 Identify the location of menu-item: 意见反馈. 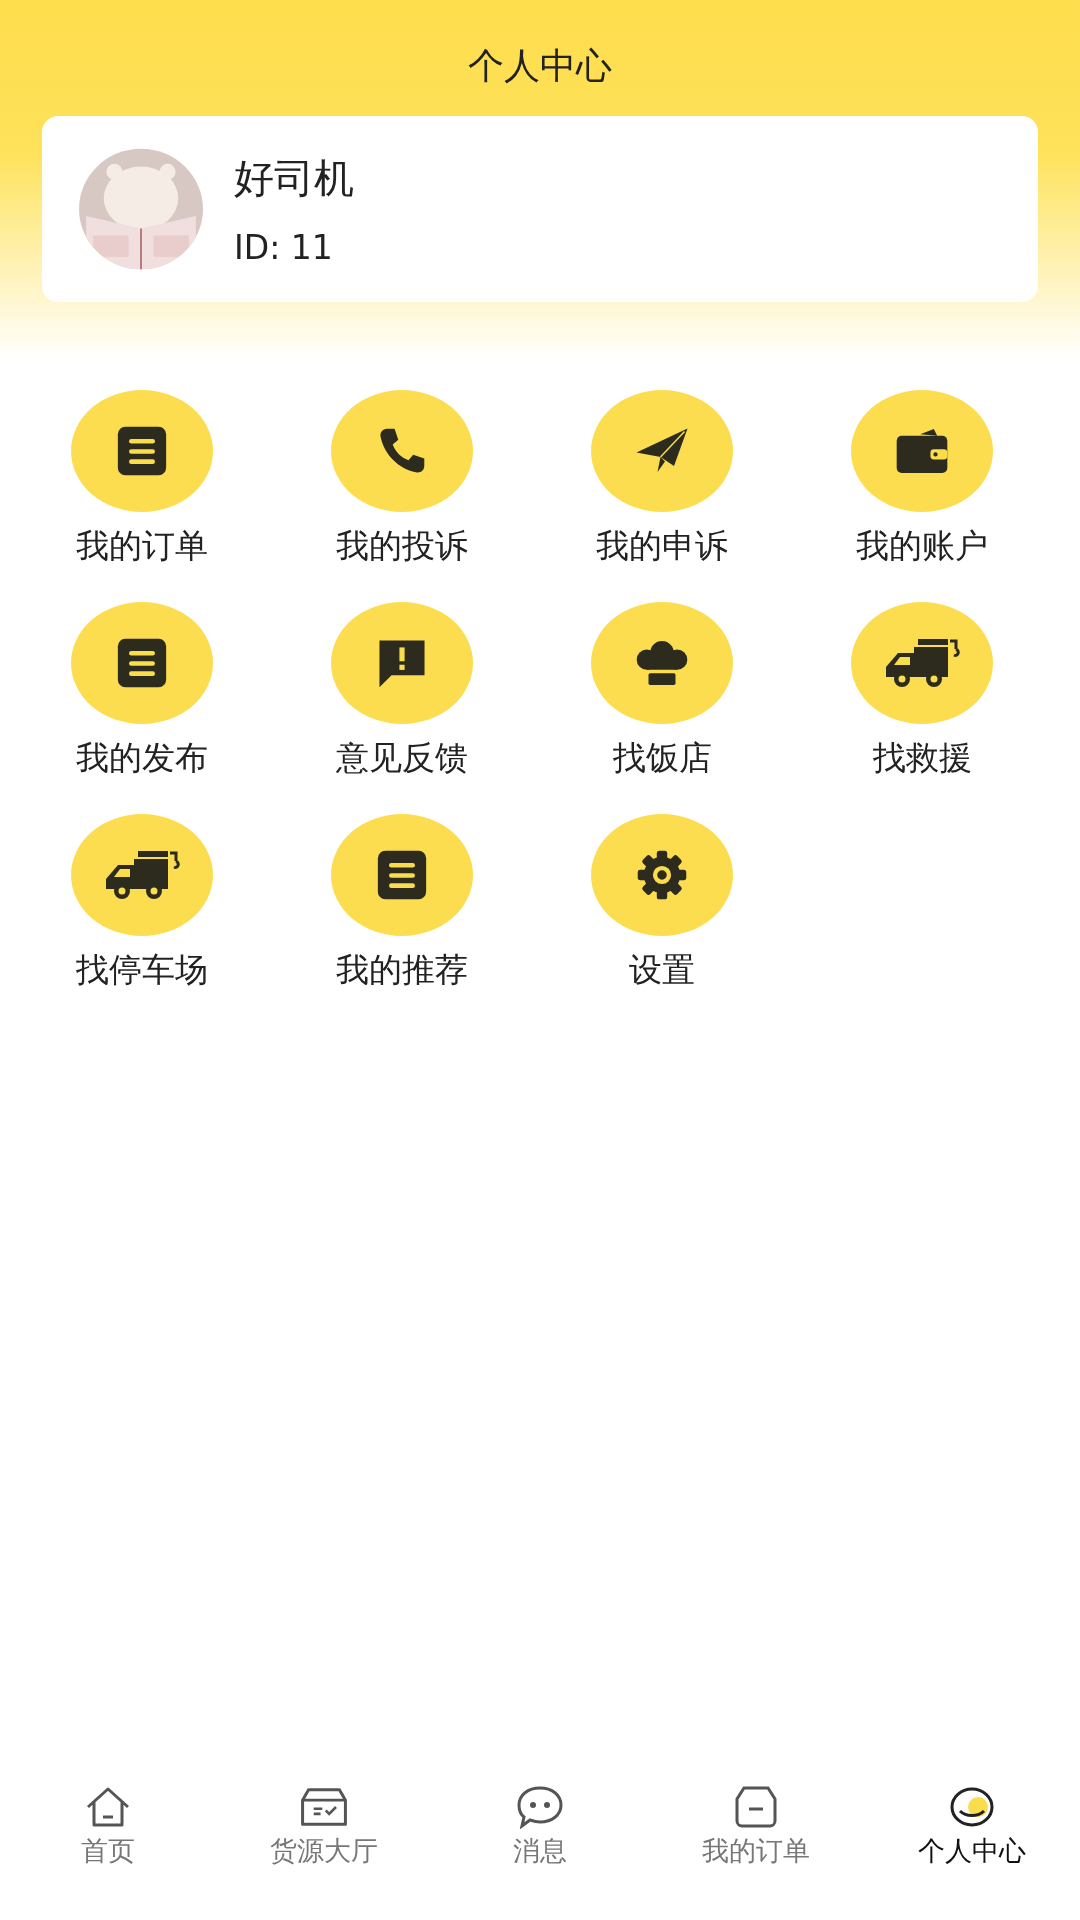
(402, 690).